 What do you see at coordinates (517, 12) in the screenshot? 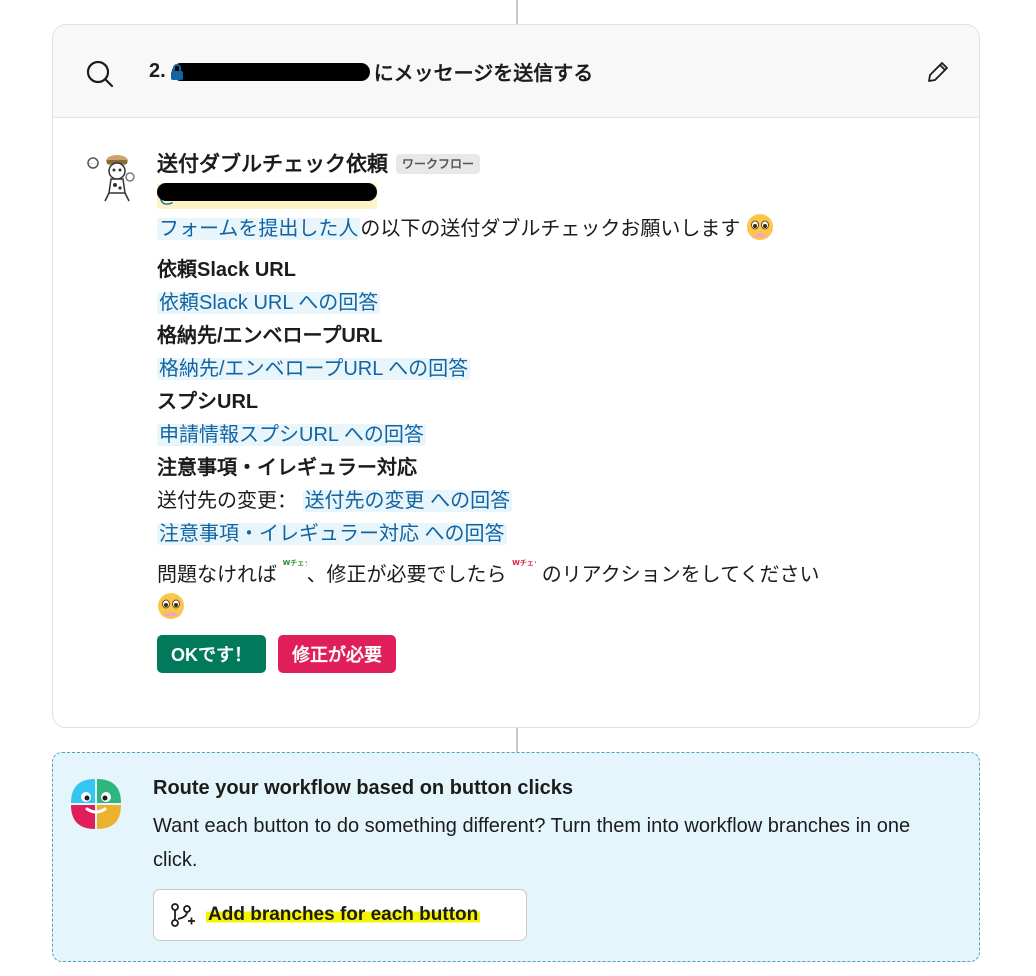
I see `flow-connector-top` at bounding box center [517, 12].